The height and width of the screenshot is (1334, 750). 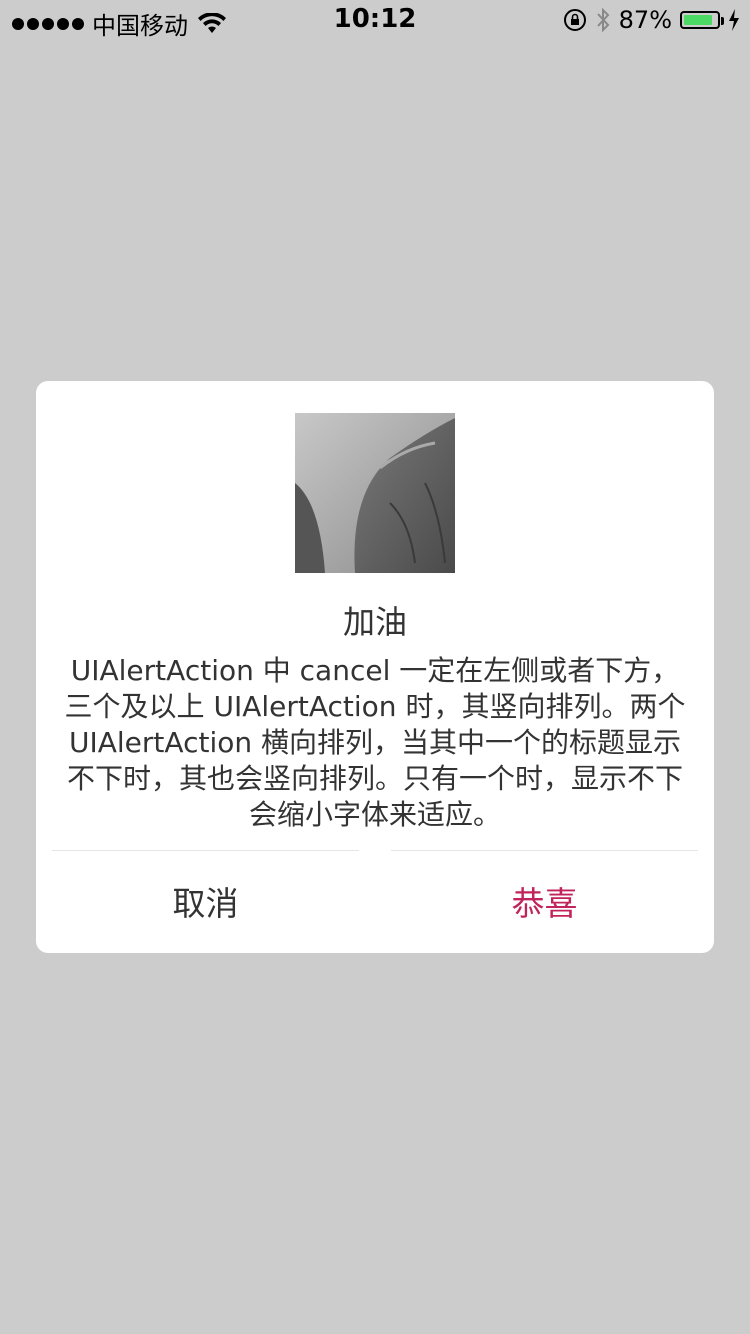 I want to click on battery-icon, so click(x=702, y=20).